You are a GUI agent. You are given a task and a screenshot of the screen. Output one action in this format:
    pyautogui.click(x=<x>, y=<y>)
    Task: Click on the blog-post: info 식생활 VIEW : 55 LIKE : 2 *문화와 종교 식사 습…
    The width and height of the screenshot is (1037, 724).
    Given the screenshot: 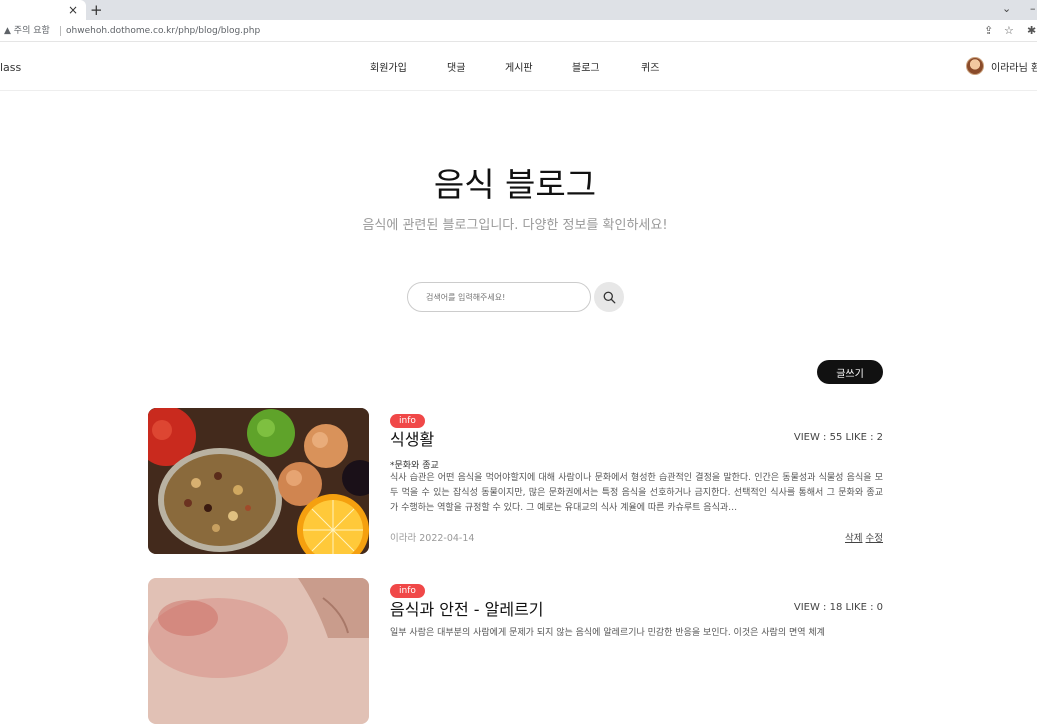 What is the action you would take?
    pyautogui.click(x=515, y=481)
    